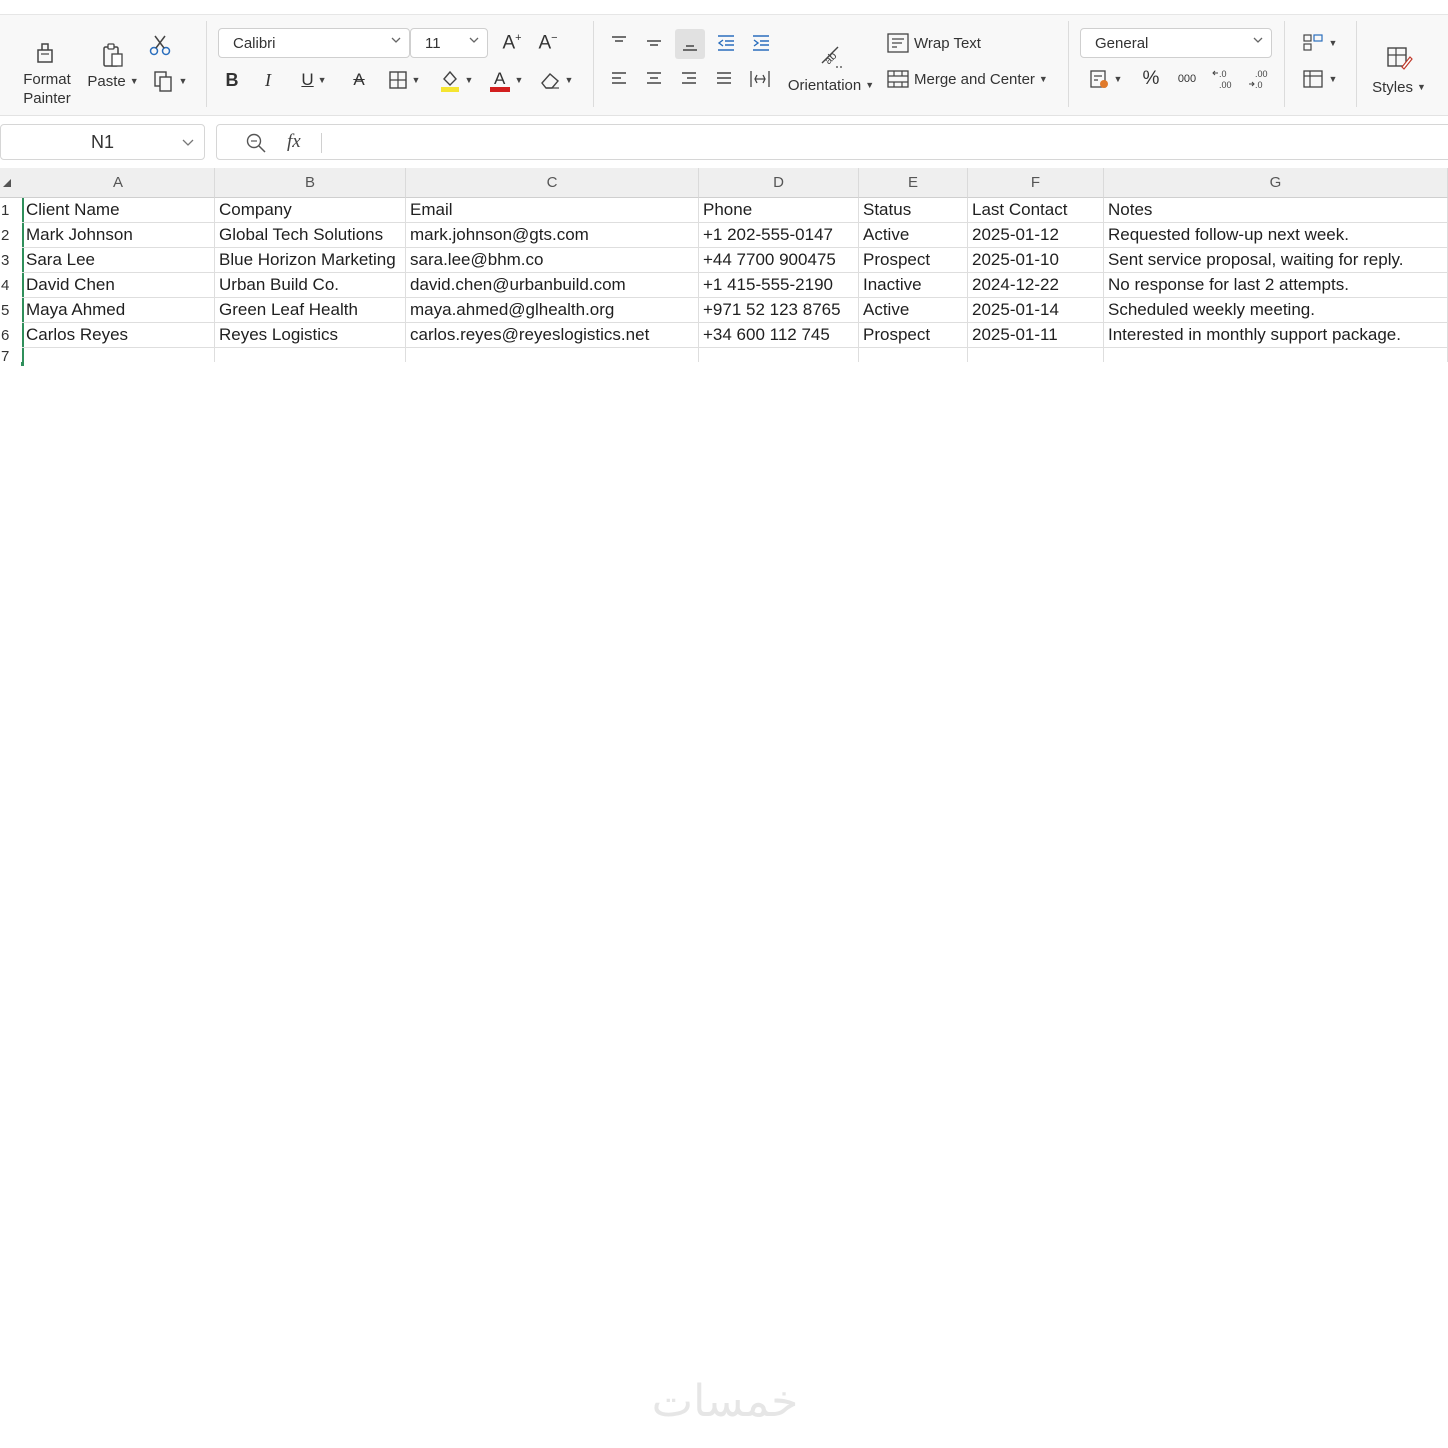 The image size is (1448, 1448). What do you see at coordinates (913, 210) in the screenshot?
I see `header-cell: Status` at bounding box center [913, 210].